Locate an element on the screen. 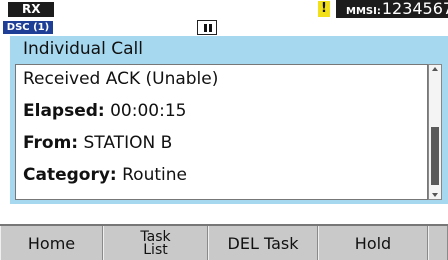  home-button: Home is located at coordinates (51, 243).